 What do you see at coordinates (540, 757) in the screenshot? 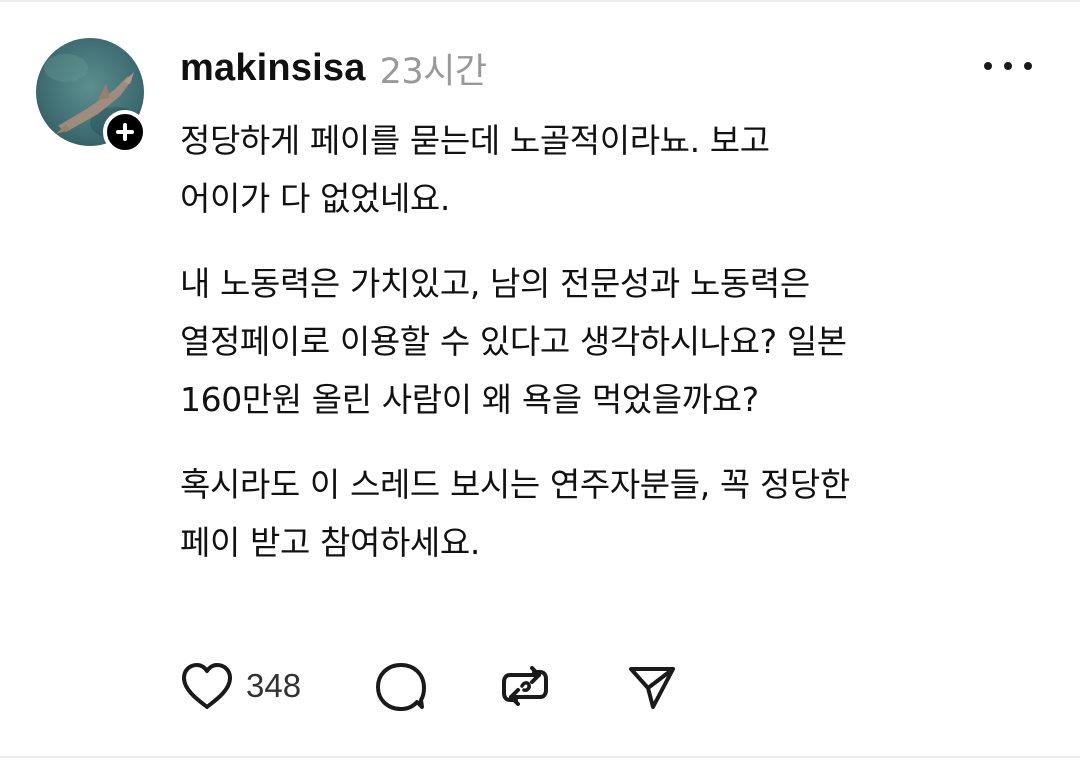
I see `bottom-divider` at bounding box center [540, 757].